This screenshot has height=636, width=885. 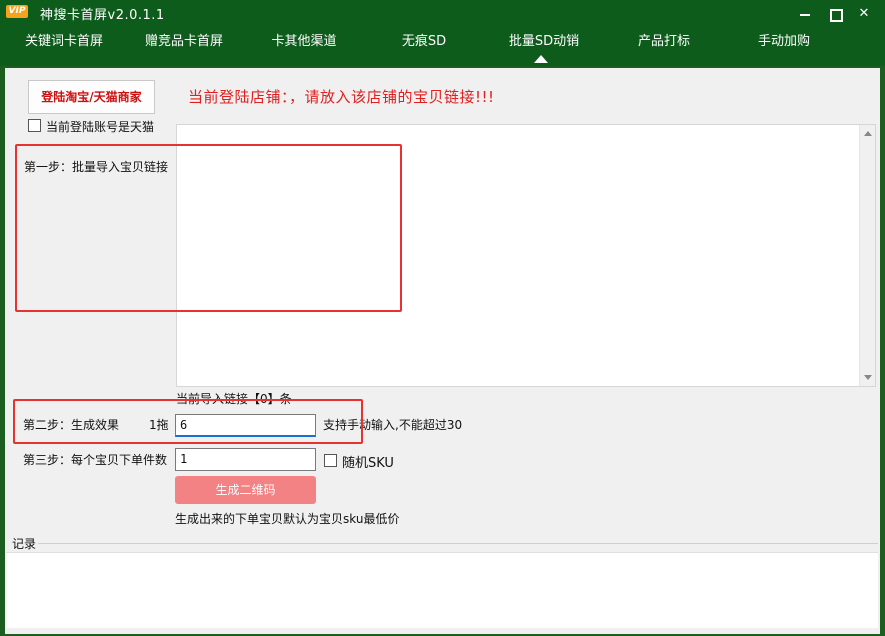 I want to click on tab-keyword-first-screen: 关键词卡首屏, so click(x=64, y=46).